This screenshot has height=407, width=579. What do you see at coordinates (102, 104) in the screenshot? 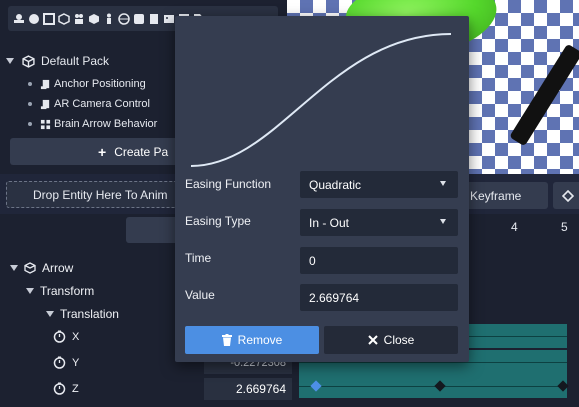
I see `pack-item-label: AR Camera Control` at bounding box center [102, 104].